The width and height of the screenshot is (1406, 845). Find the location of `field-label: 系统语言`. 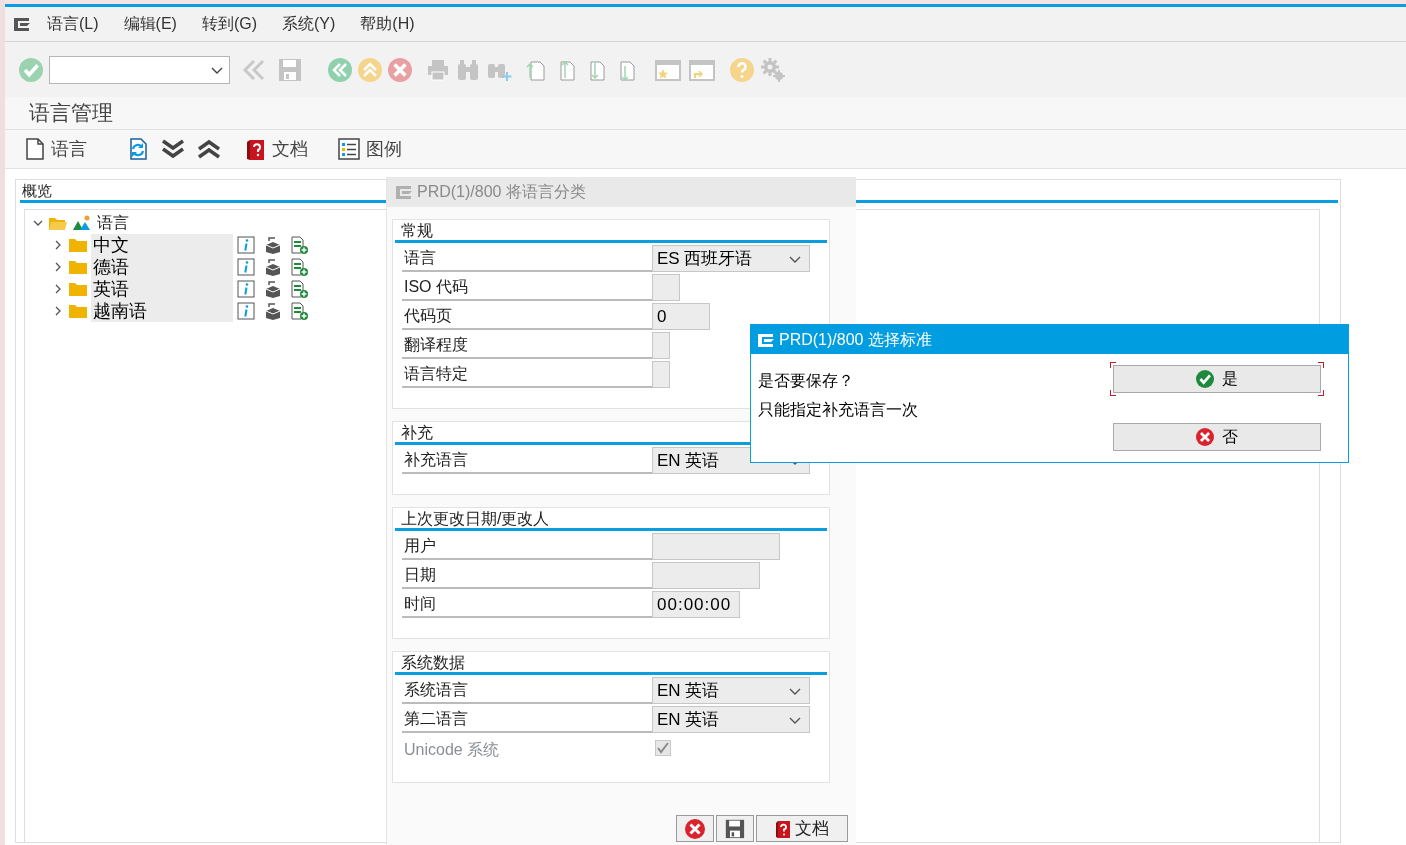

field-label: 系统语言 is located at coordinates (527, 691).